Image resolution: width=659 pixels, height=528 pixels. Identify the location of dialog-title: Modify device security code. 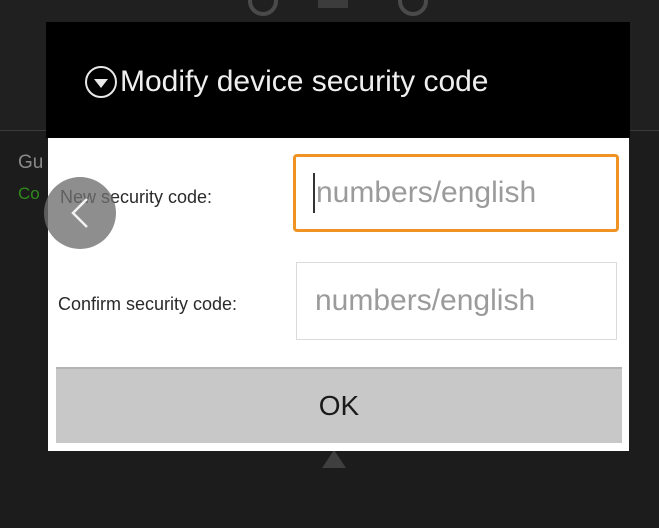
(304, 81).